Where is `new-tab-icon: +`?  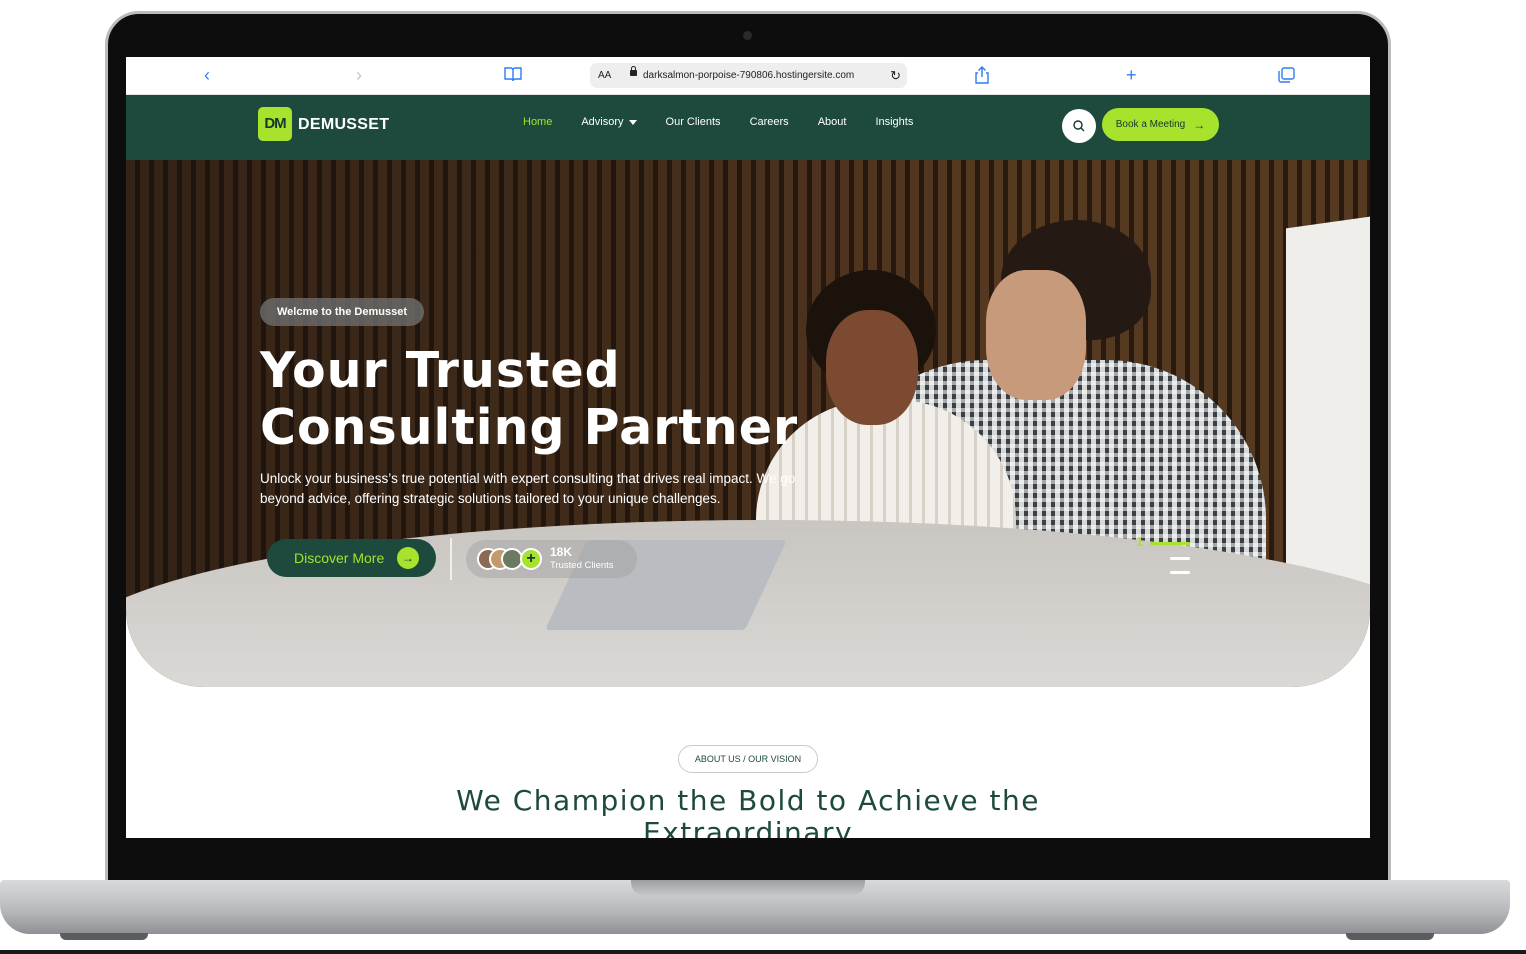
new-tab-icon: + is located at coordinates (1131, 75).